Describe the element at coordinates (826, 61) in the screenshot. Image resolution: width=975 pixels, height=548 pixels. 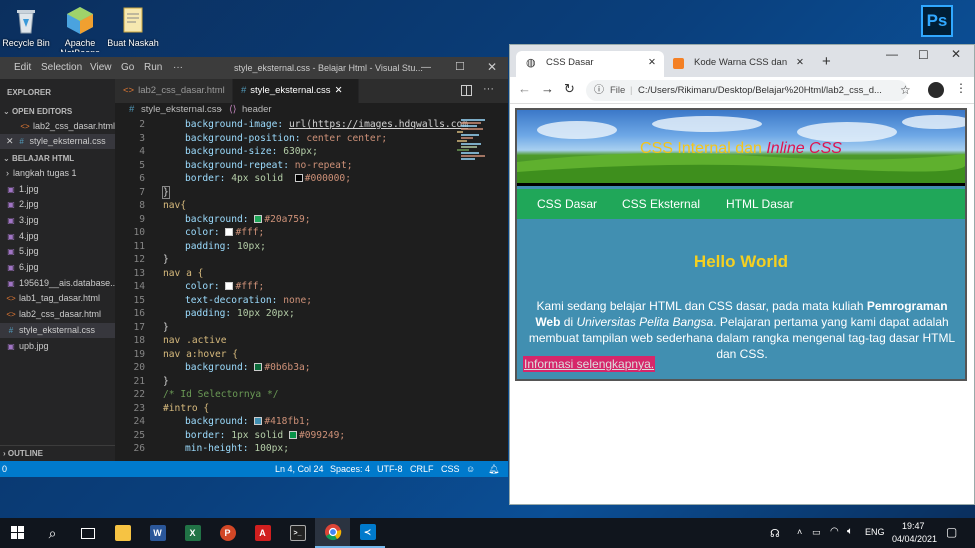
I see `new-tab-button: +` at that location.